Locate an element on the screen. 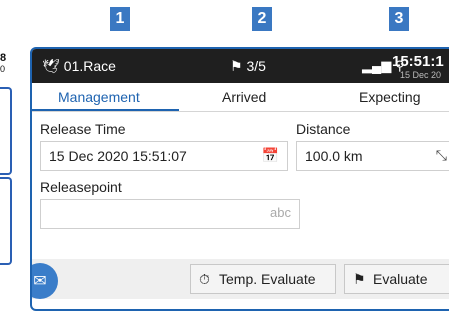 Image resolution: width=449 pixels, height=311 pixels. status-bar: 🕊 01.Race ⚑ 3/5 ▂▄▆ ⚲ 15:51:1 15 Dec 20 is located at coordinates (240, 66).